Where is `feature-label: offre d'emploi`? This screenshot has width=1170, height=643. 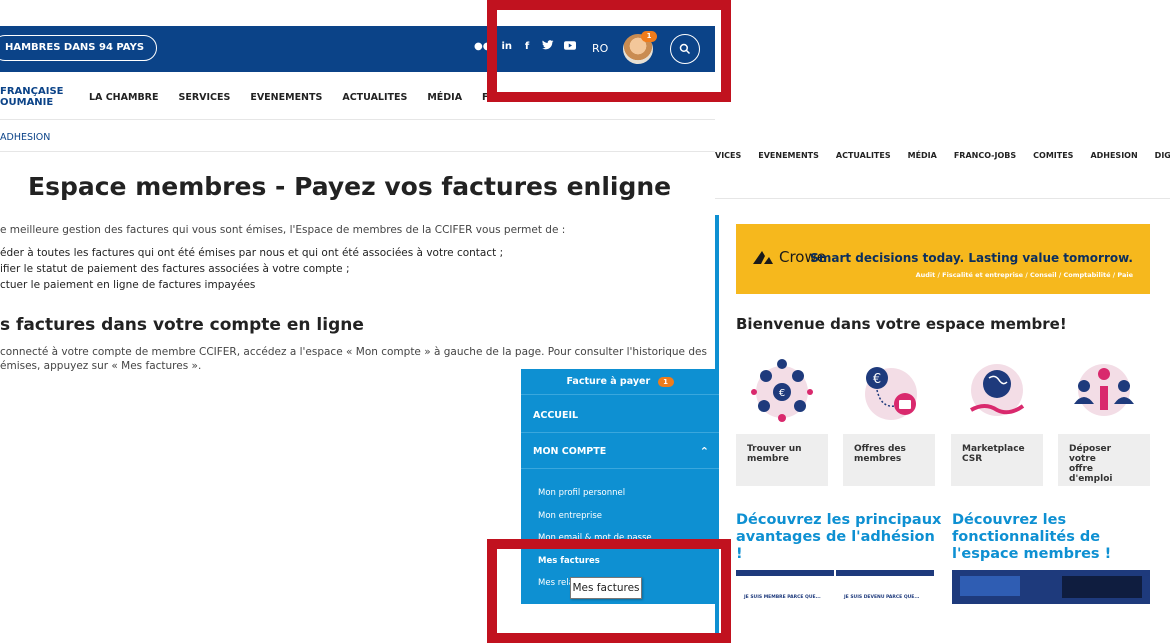 feature-label: offre d'emploi is located at coordinates (1091, 474).